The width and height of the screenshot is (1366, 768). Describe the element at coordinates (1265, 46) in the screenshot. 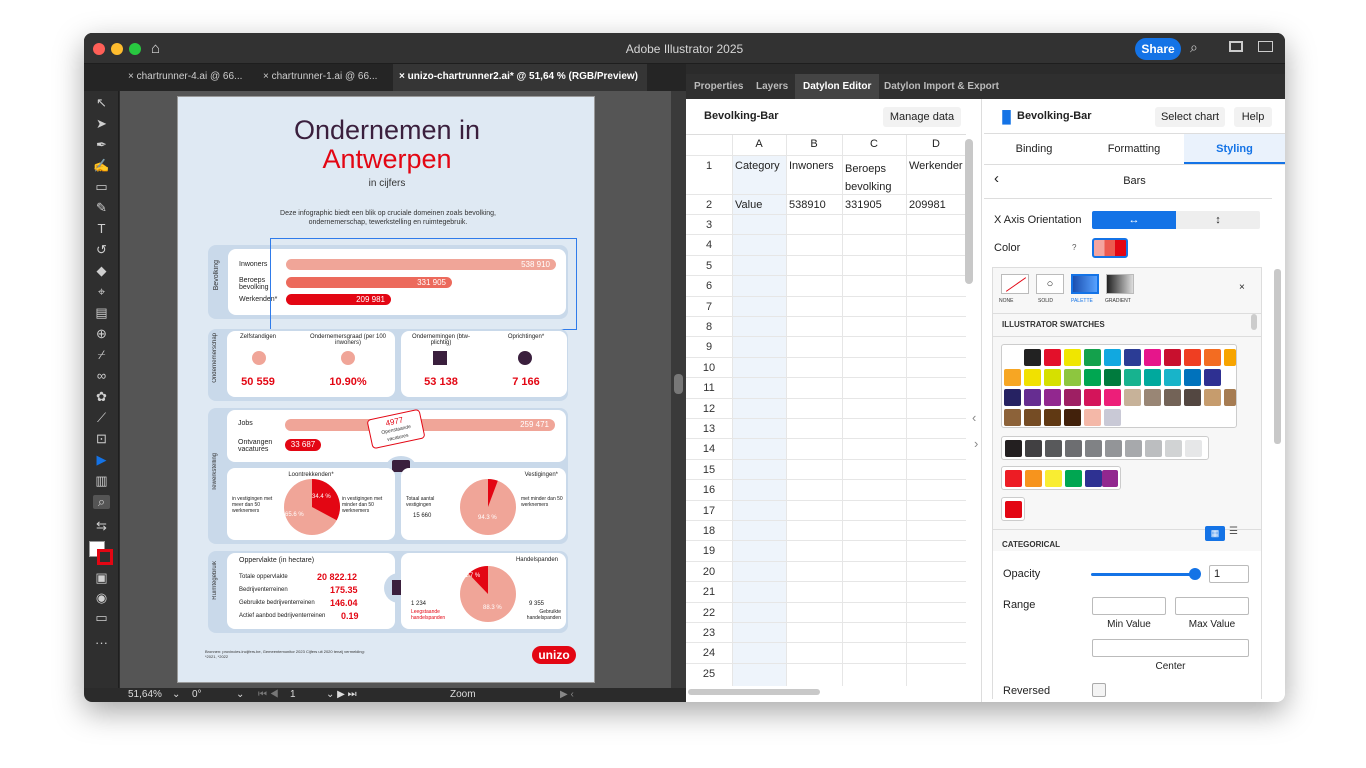

I see `arrange-icon` at that location.